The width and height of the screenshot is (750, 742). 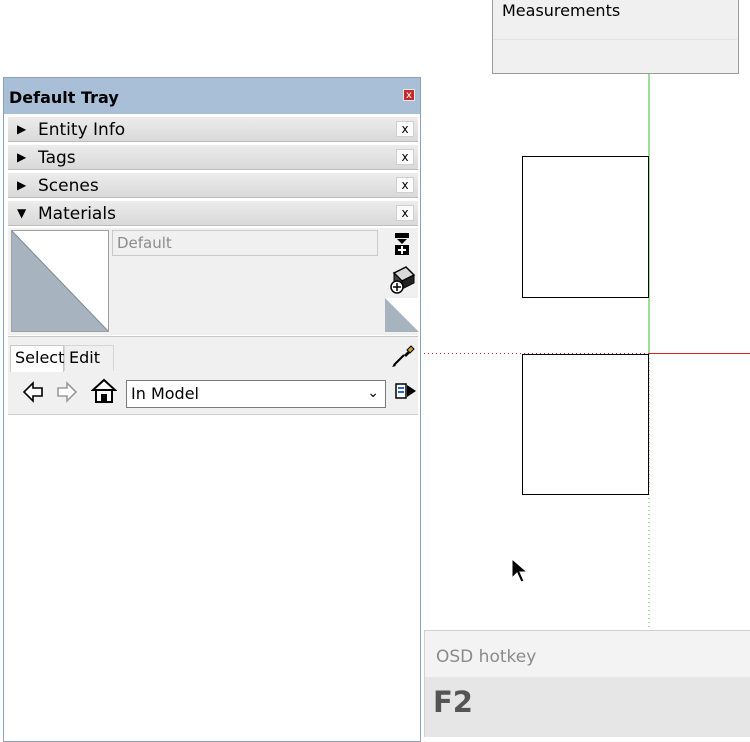 I want to click on panel-label: Tags, so click(x=57, y=158).